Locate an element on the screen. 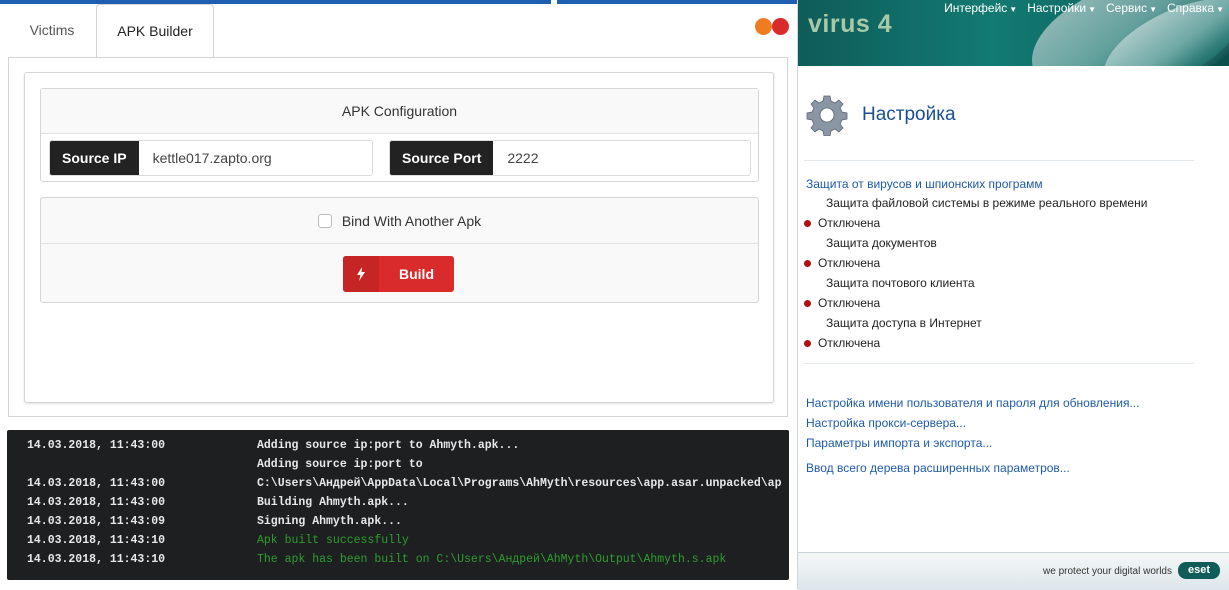 The image size is (1229, 590). bind-panel: Bind With Another Apk Build is located at coordinates (399, 250).